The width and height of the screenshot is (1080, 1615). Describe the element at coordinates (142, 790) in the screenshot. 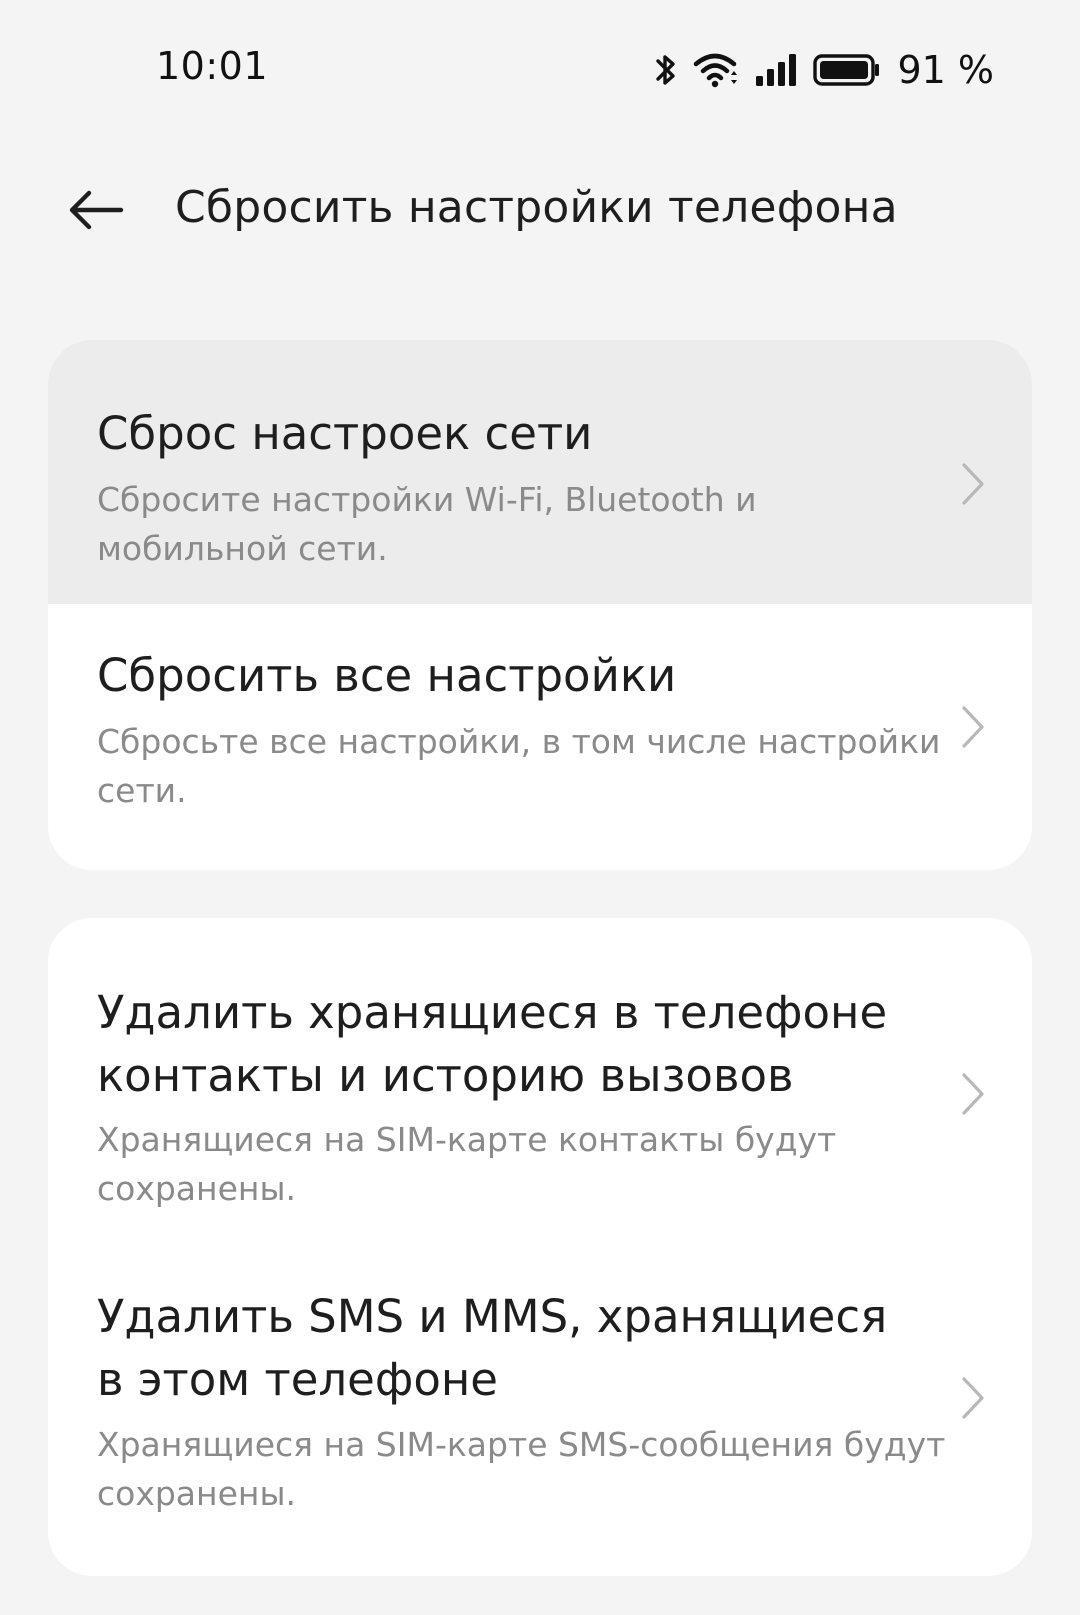

I see `item-description-line: сети.` at that location.